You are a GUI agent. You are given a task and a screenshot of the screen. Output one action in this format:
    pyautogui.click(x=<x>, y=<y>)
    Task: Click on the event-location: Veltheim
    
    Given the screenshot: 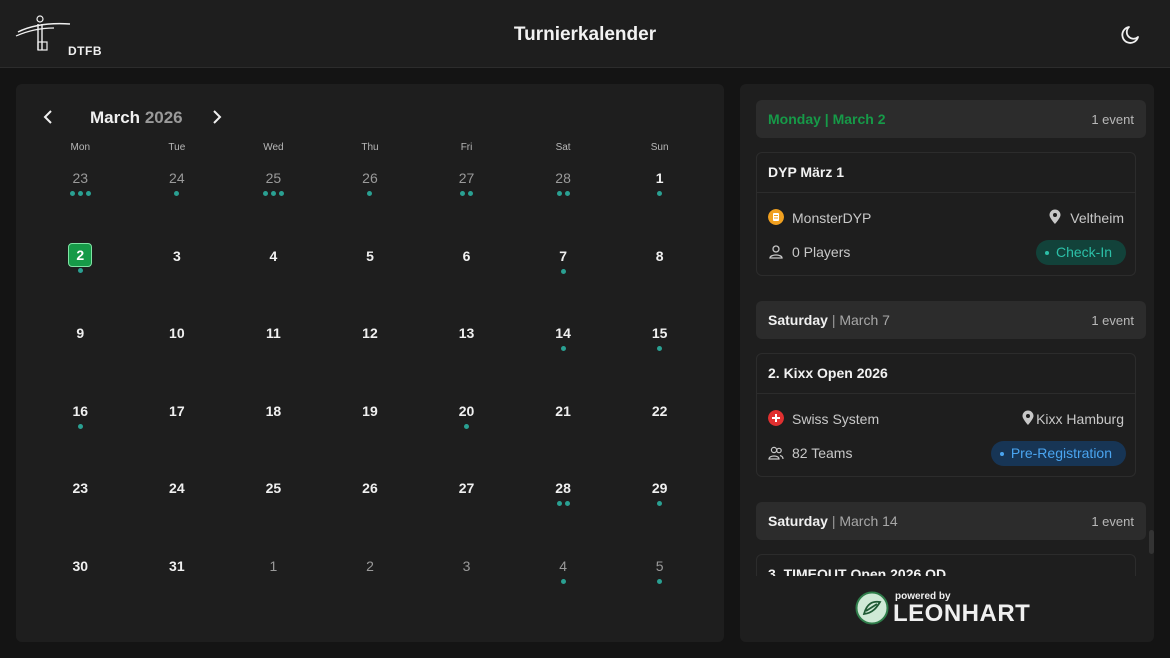 What is the action you would take?
    pyautogui.click(x=1097, y=218)
    